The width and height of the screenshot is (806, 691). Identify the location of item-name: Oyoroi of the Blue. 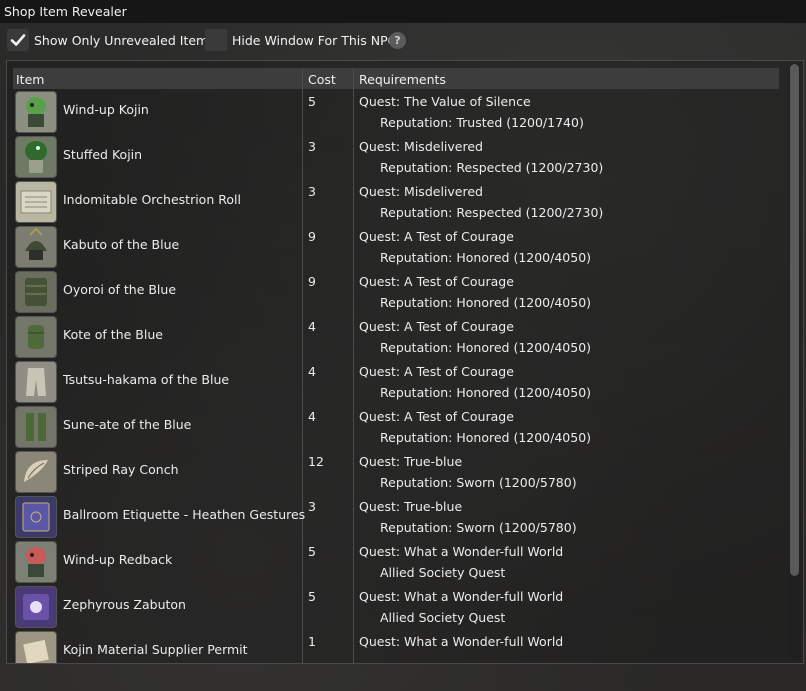
(120, 289).